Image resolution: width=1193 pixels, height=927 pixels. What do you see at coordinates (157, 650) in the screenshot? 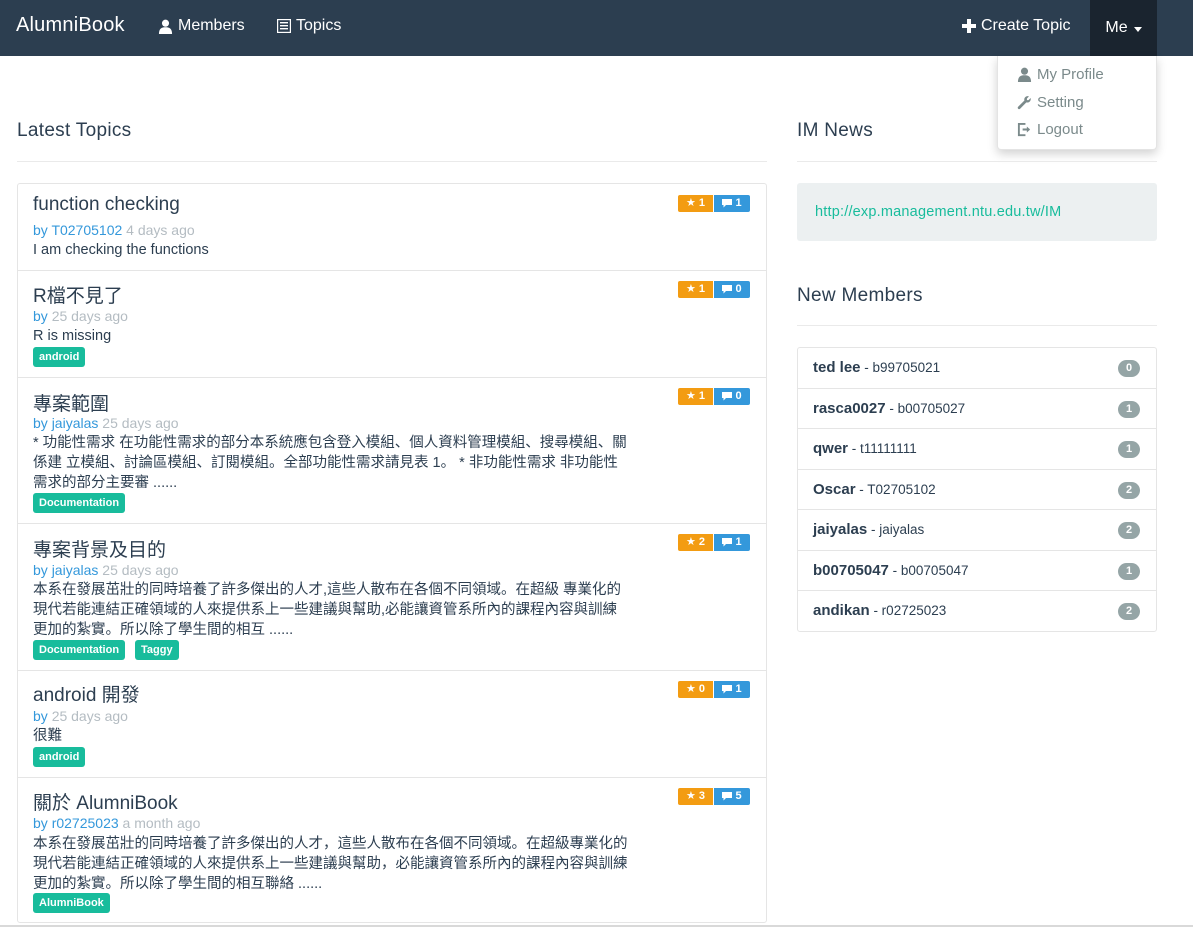
I see `tag-label: Taggy` at bounding box center [157, 650].